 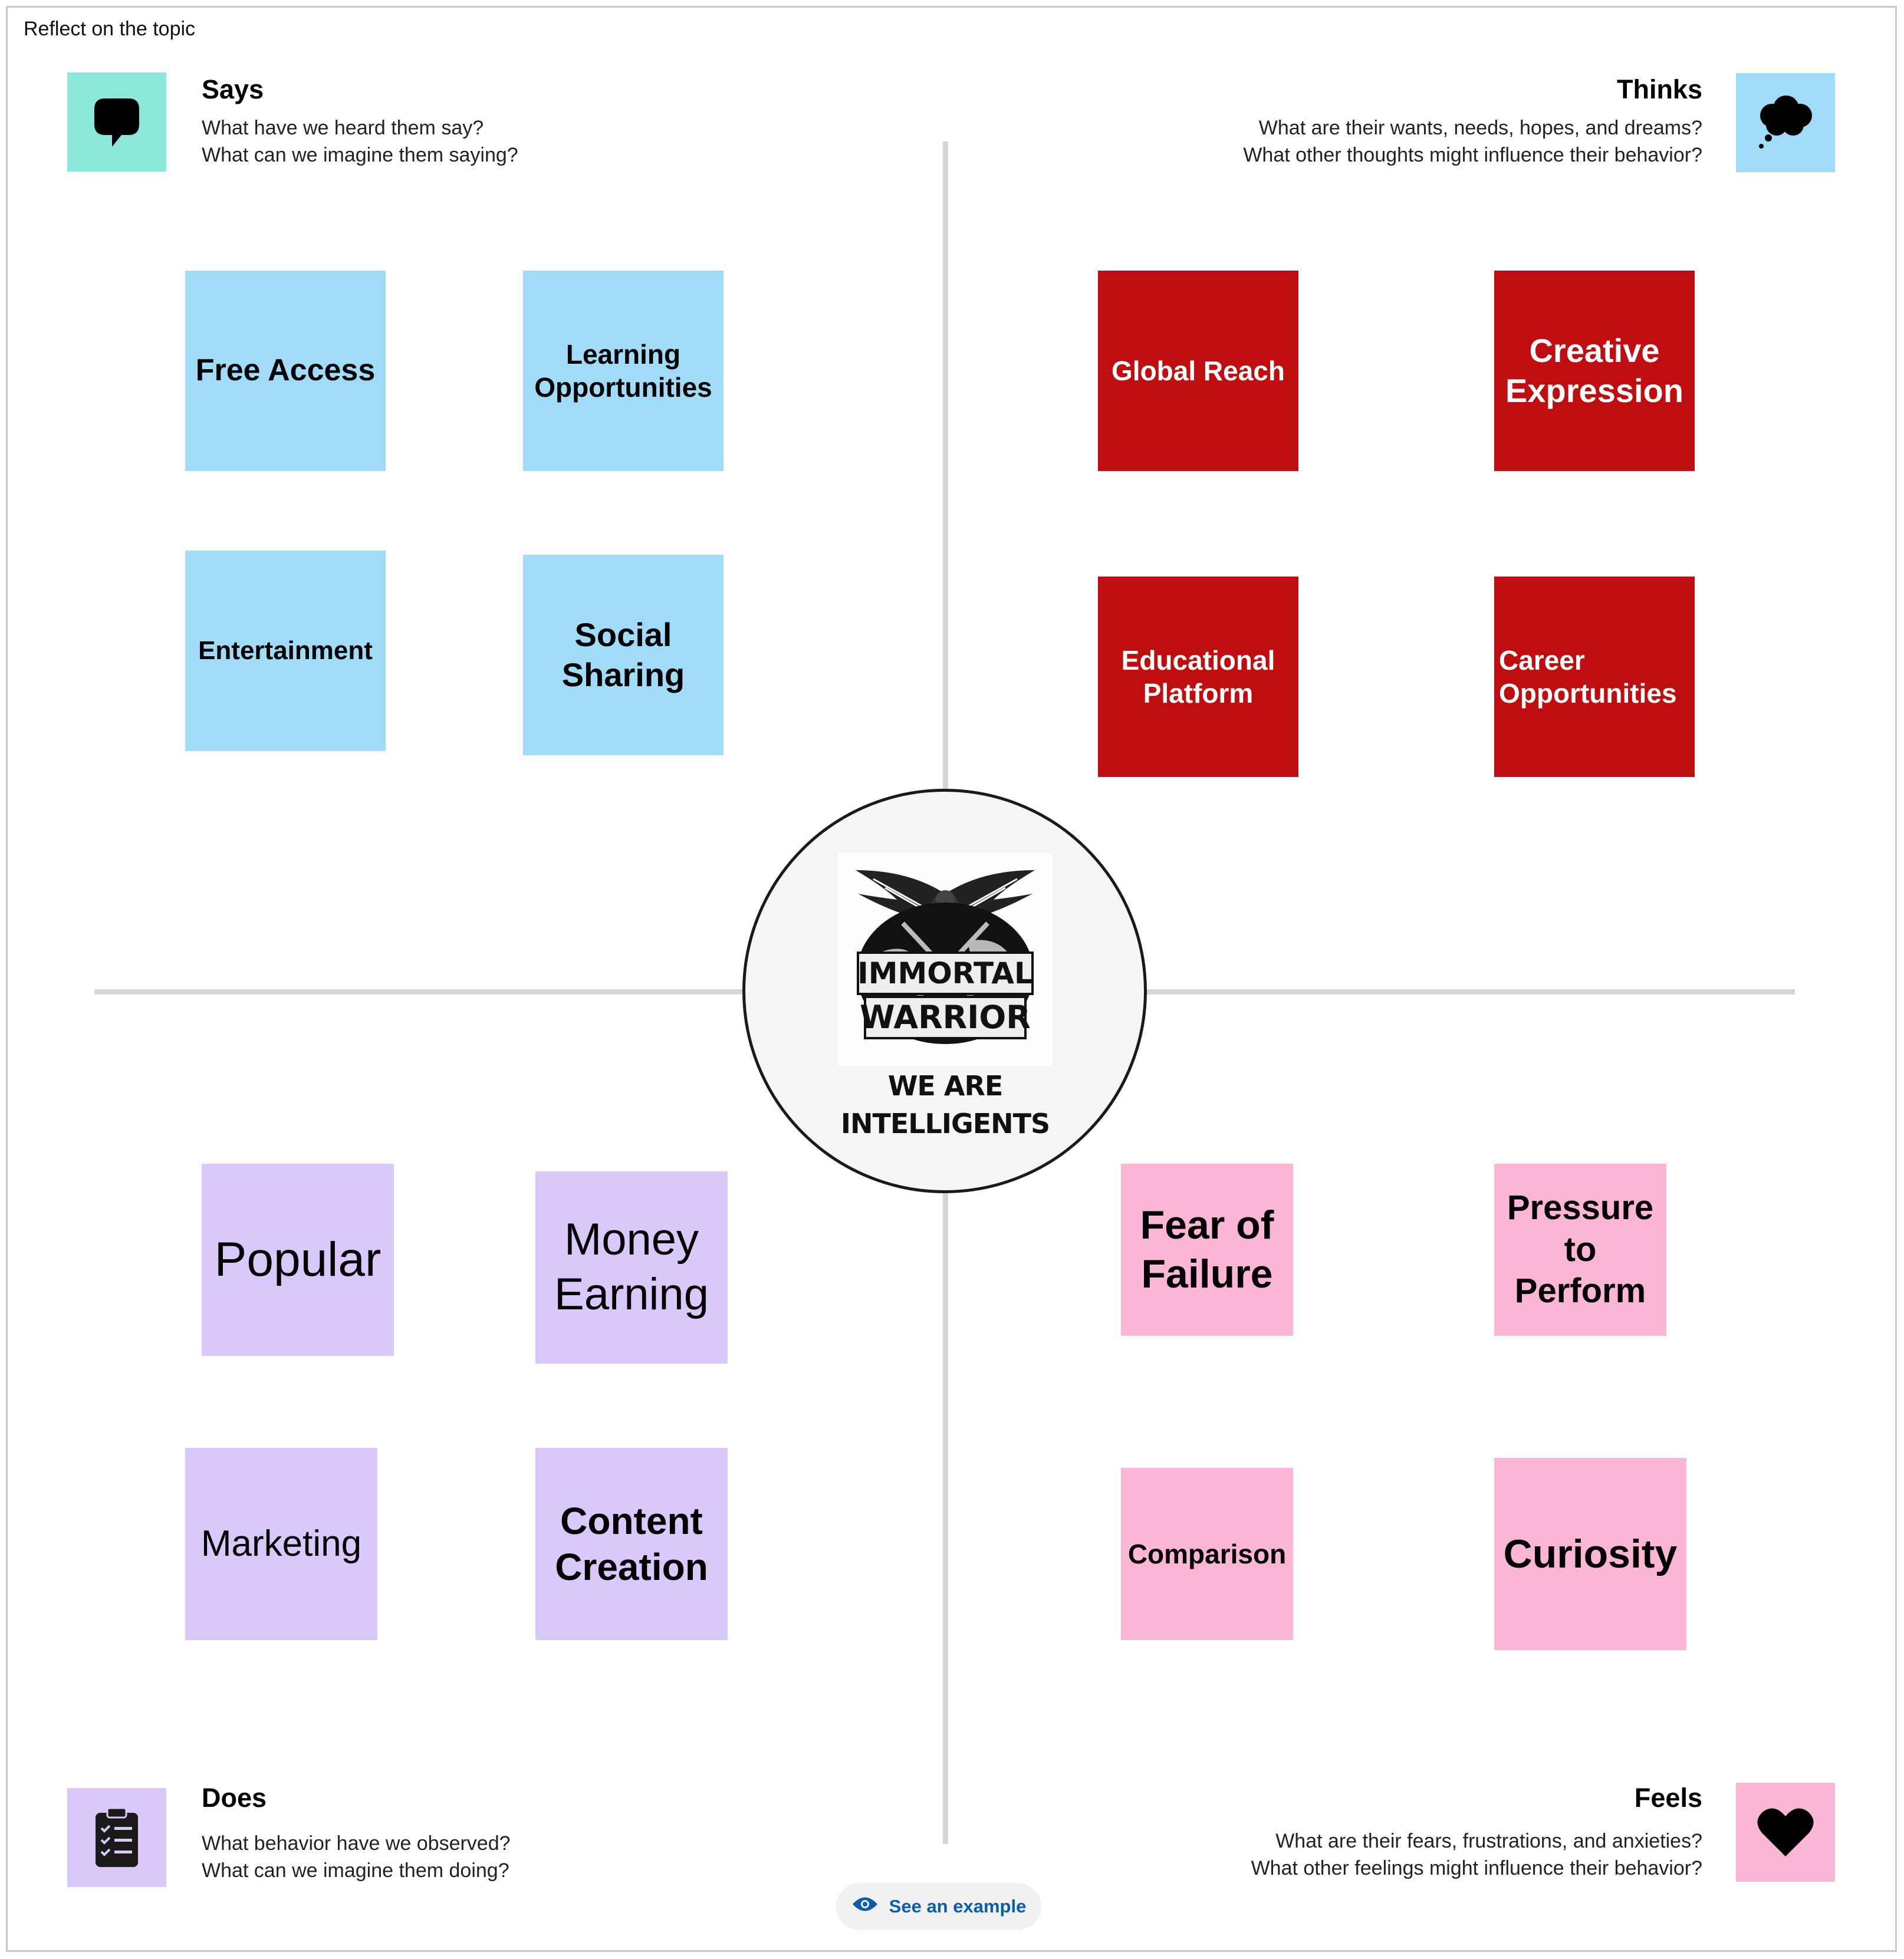 I want to click on sticky-note-money-earning: Money Earning, so click(x=631, y=1267).